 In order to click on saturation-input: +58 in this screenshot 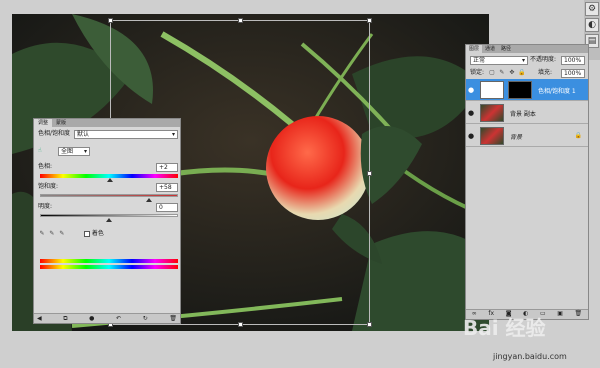, I will do `click(167, 187)`.